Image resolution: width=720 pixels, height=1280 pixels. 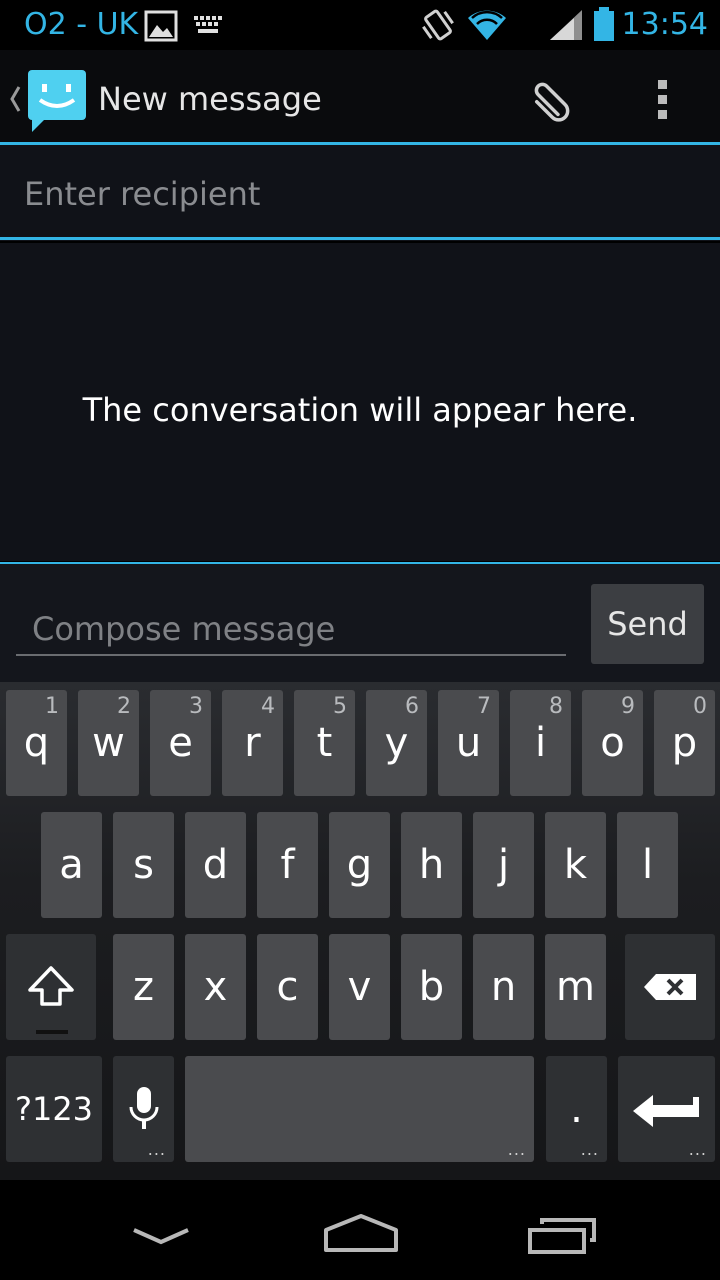 What do you see at coordinates (396, 743) in the screenshot?
I see `key-y: 6y` at bounding box center [396, 743].